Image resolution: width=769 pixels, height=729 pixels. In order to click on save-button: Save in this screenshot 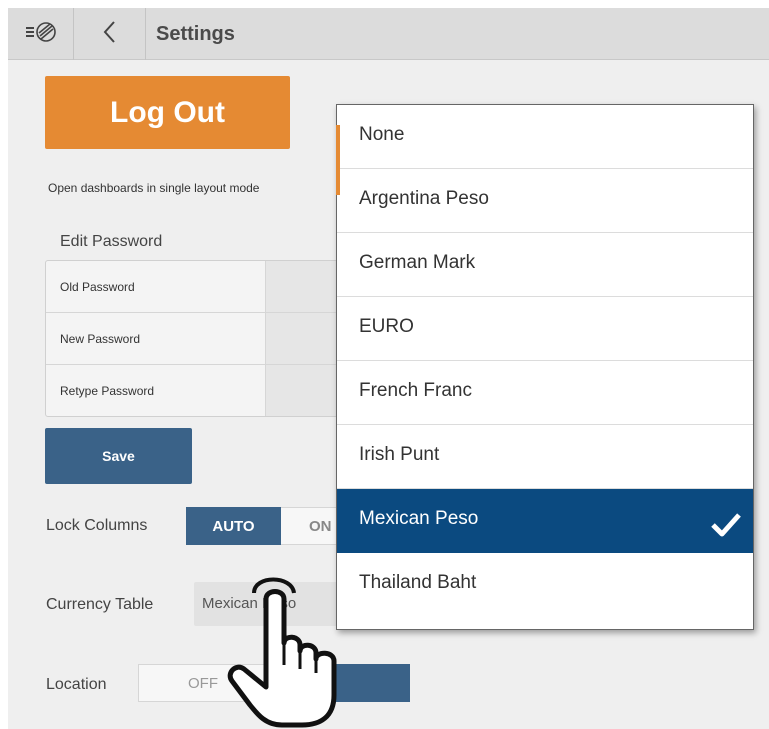, I will do `click(118, 456)`.